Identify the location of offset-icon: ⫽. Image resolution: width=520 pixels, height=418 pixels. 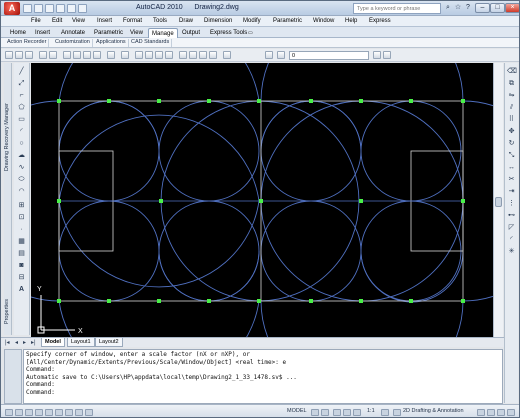
(511, 107).